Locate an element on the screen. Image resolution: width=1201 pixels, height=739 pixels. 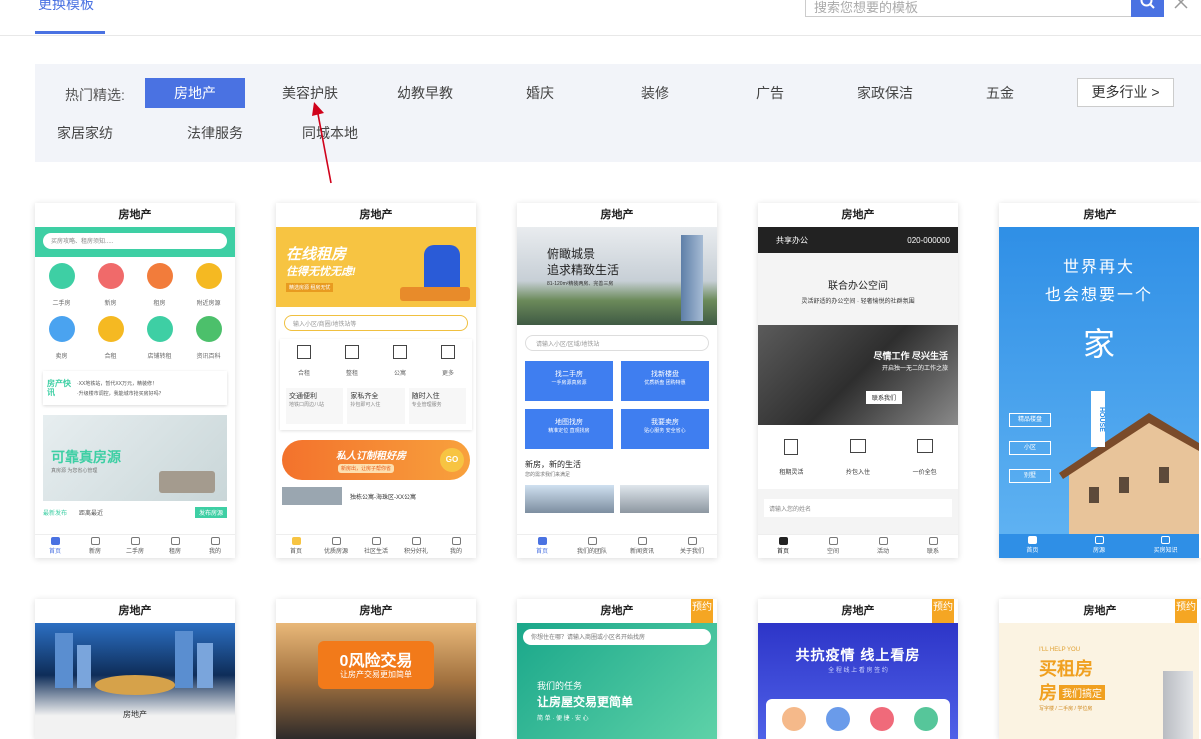
template-card: 房地产 预约 共抗疫情 线上看房 全 程 线 上 看 房 签 约 is located at coordinates (858, 669).